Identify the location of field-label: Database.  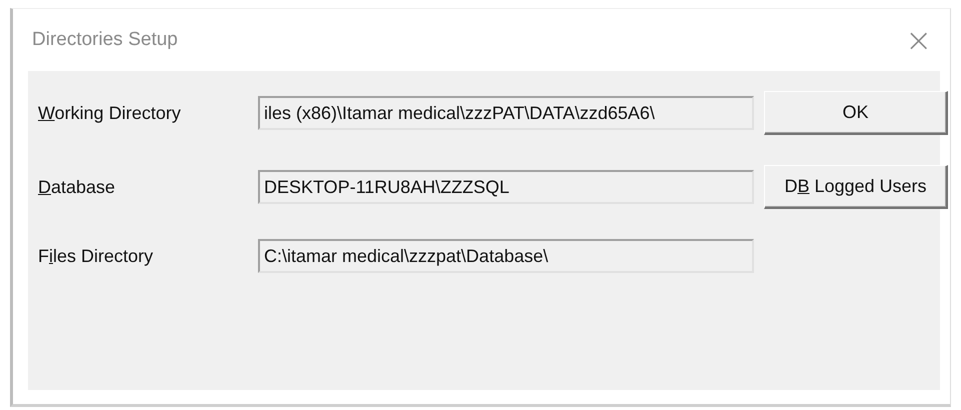
(77, 187).